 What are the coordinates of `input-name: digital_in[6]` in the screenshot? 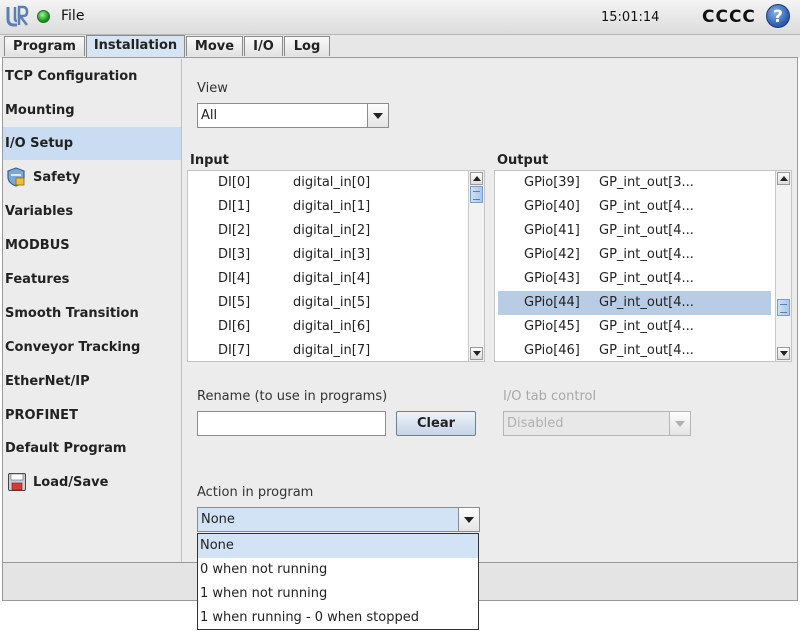 It's located at (332, 326).